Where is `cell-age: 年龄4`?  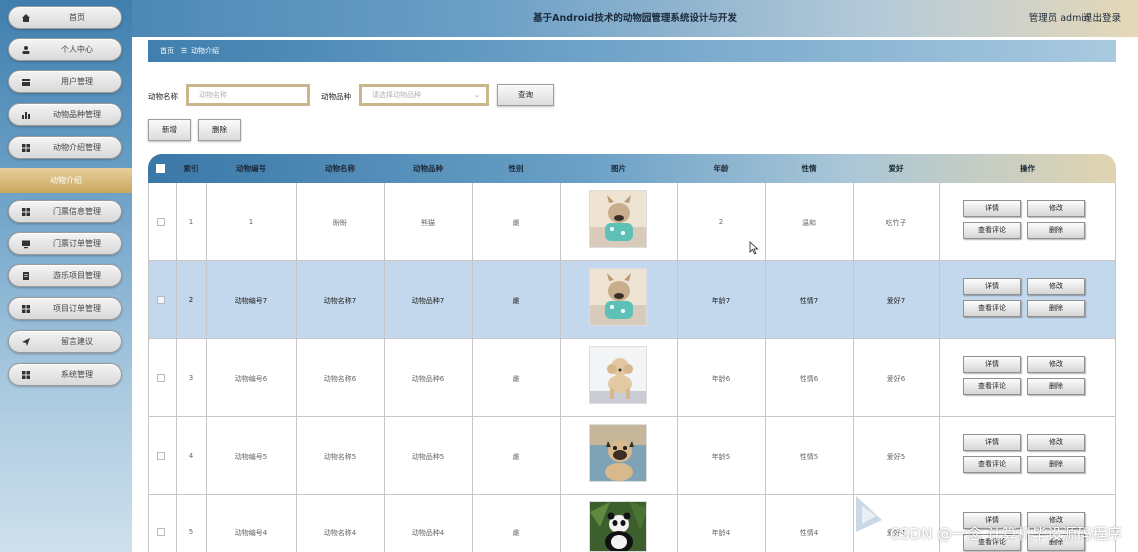
cell-age: 年龄4 is located at coordinates (721, 533).